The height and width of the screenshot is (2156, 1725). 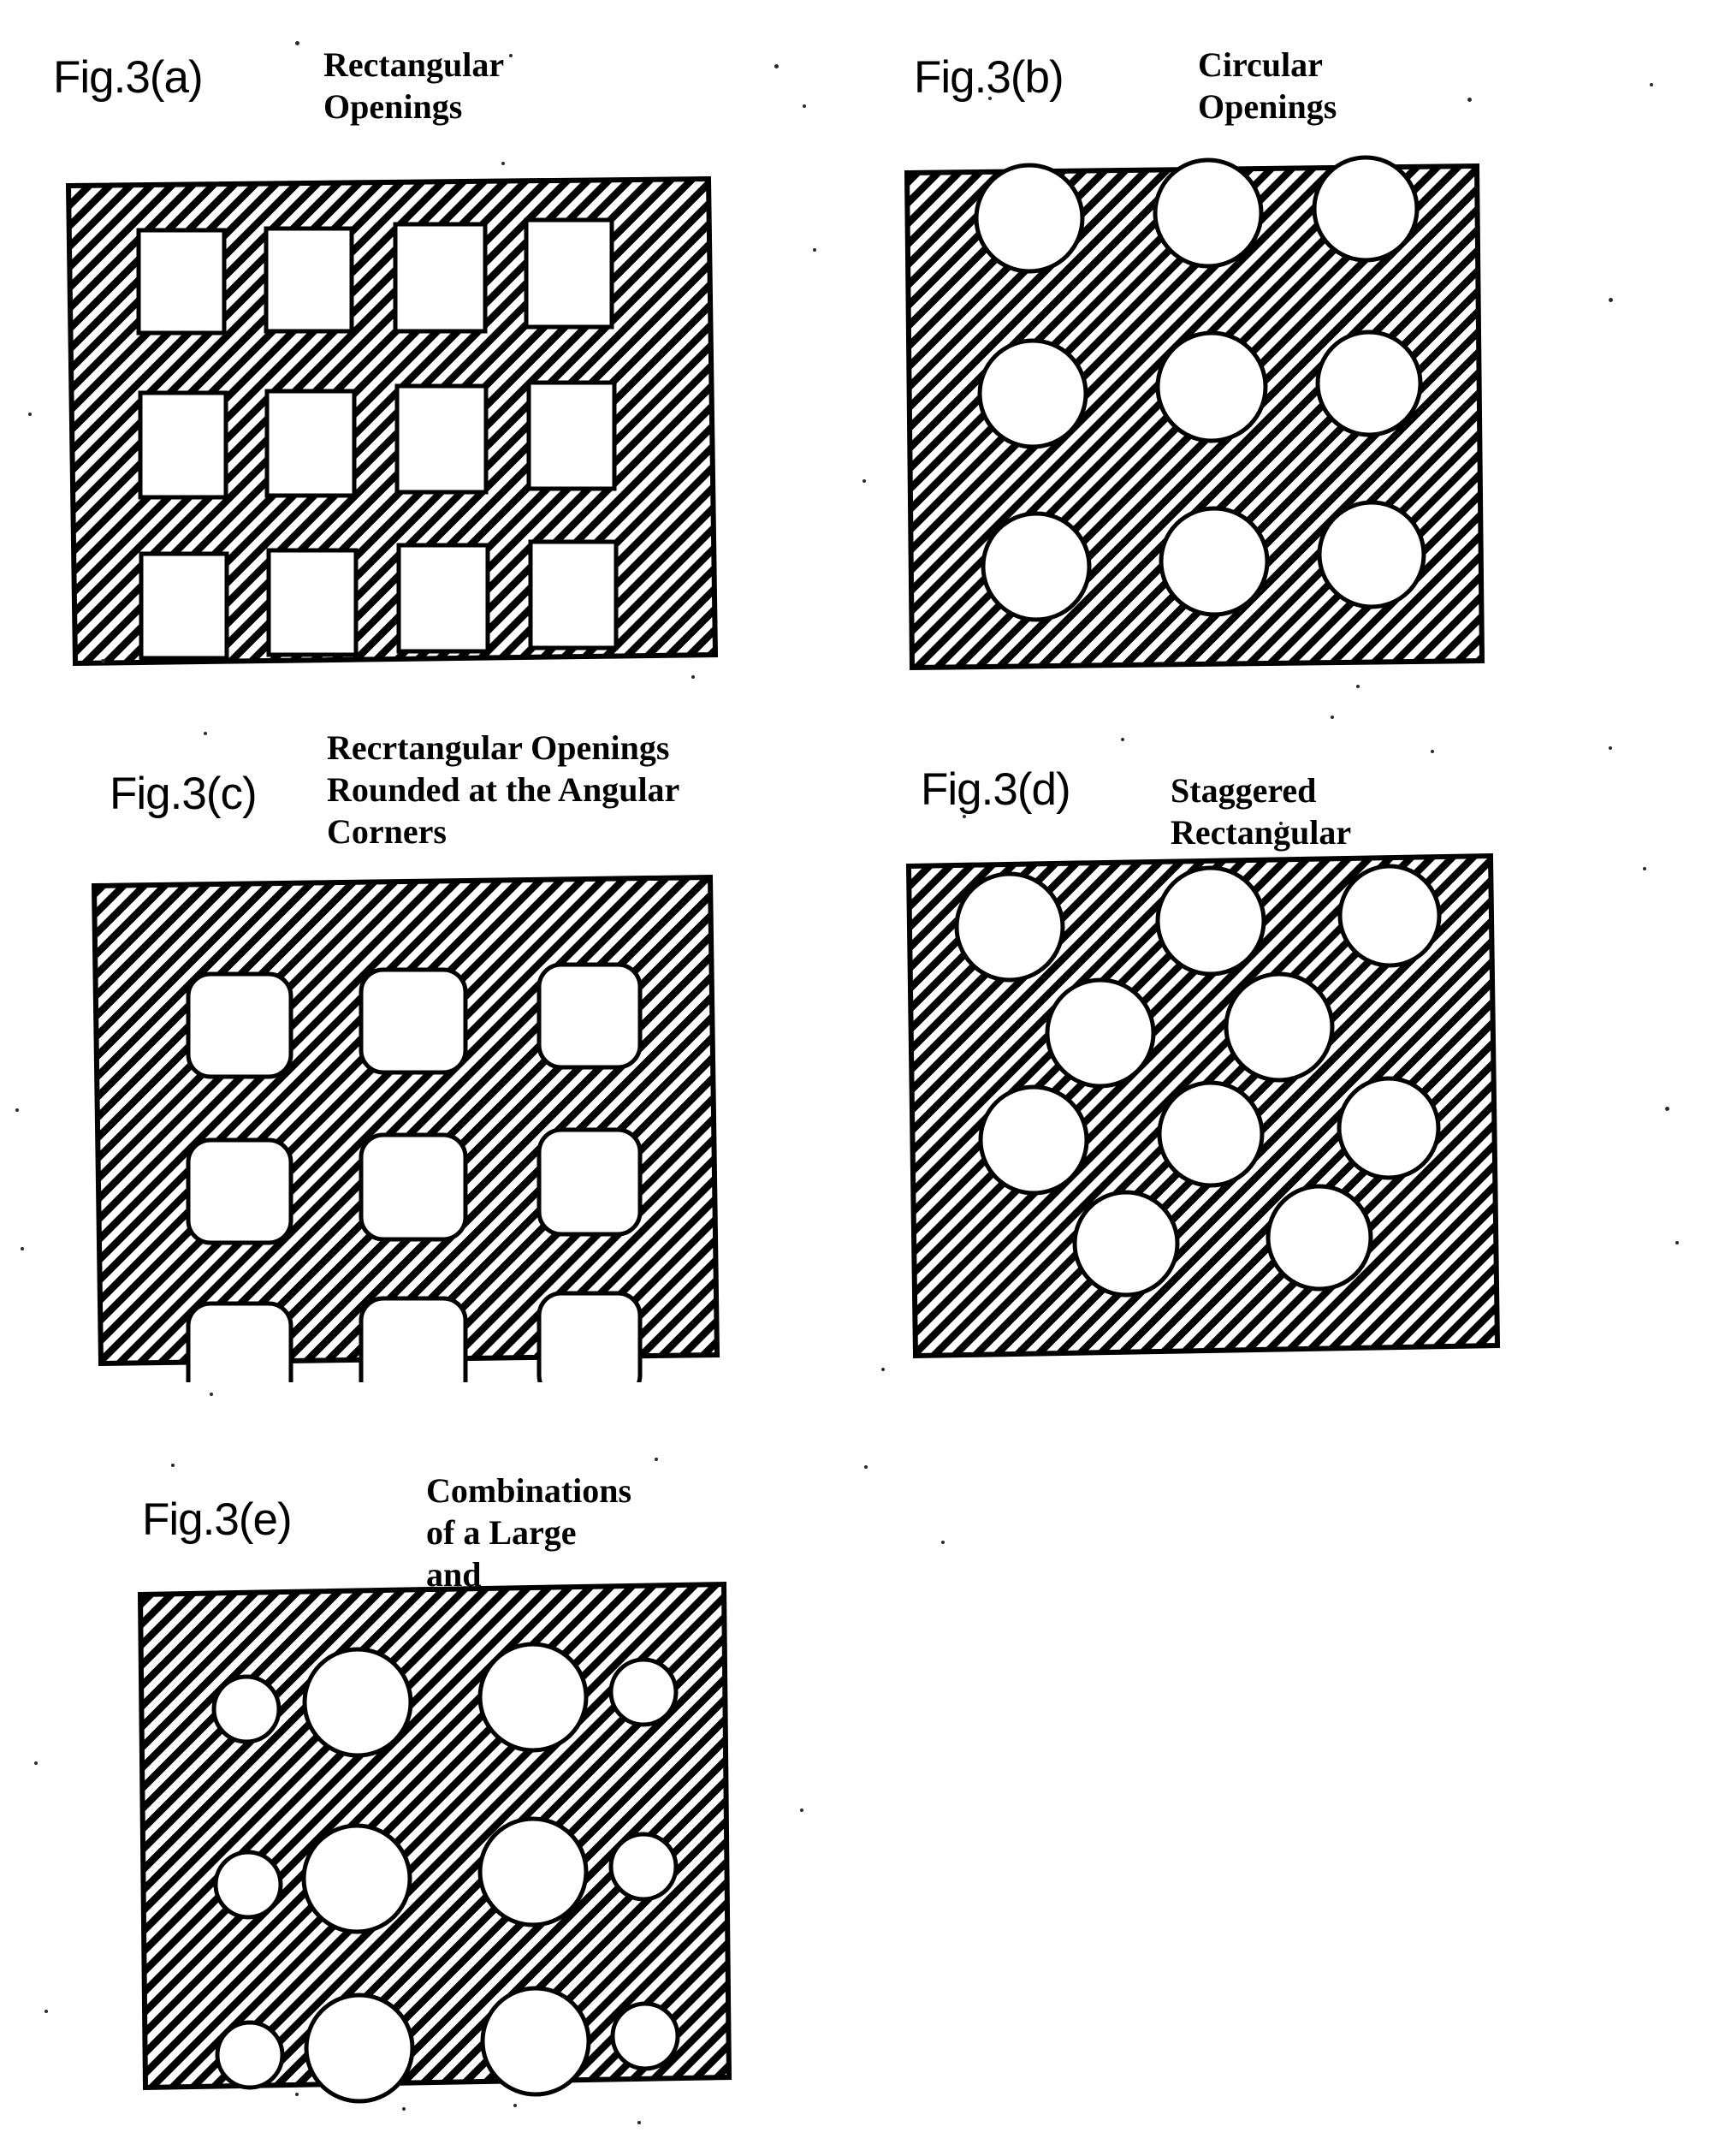 I want to click on caption-e-line-1: Combinations of a Large and, so click(x=529, y=1532).